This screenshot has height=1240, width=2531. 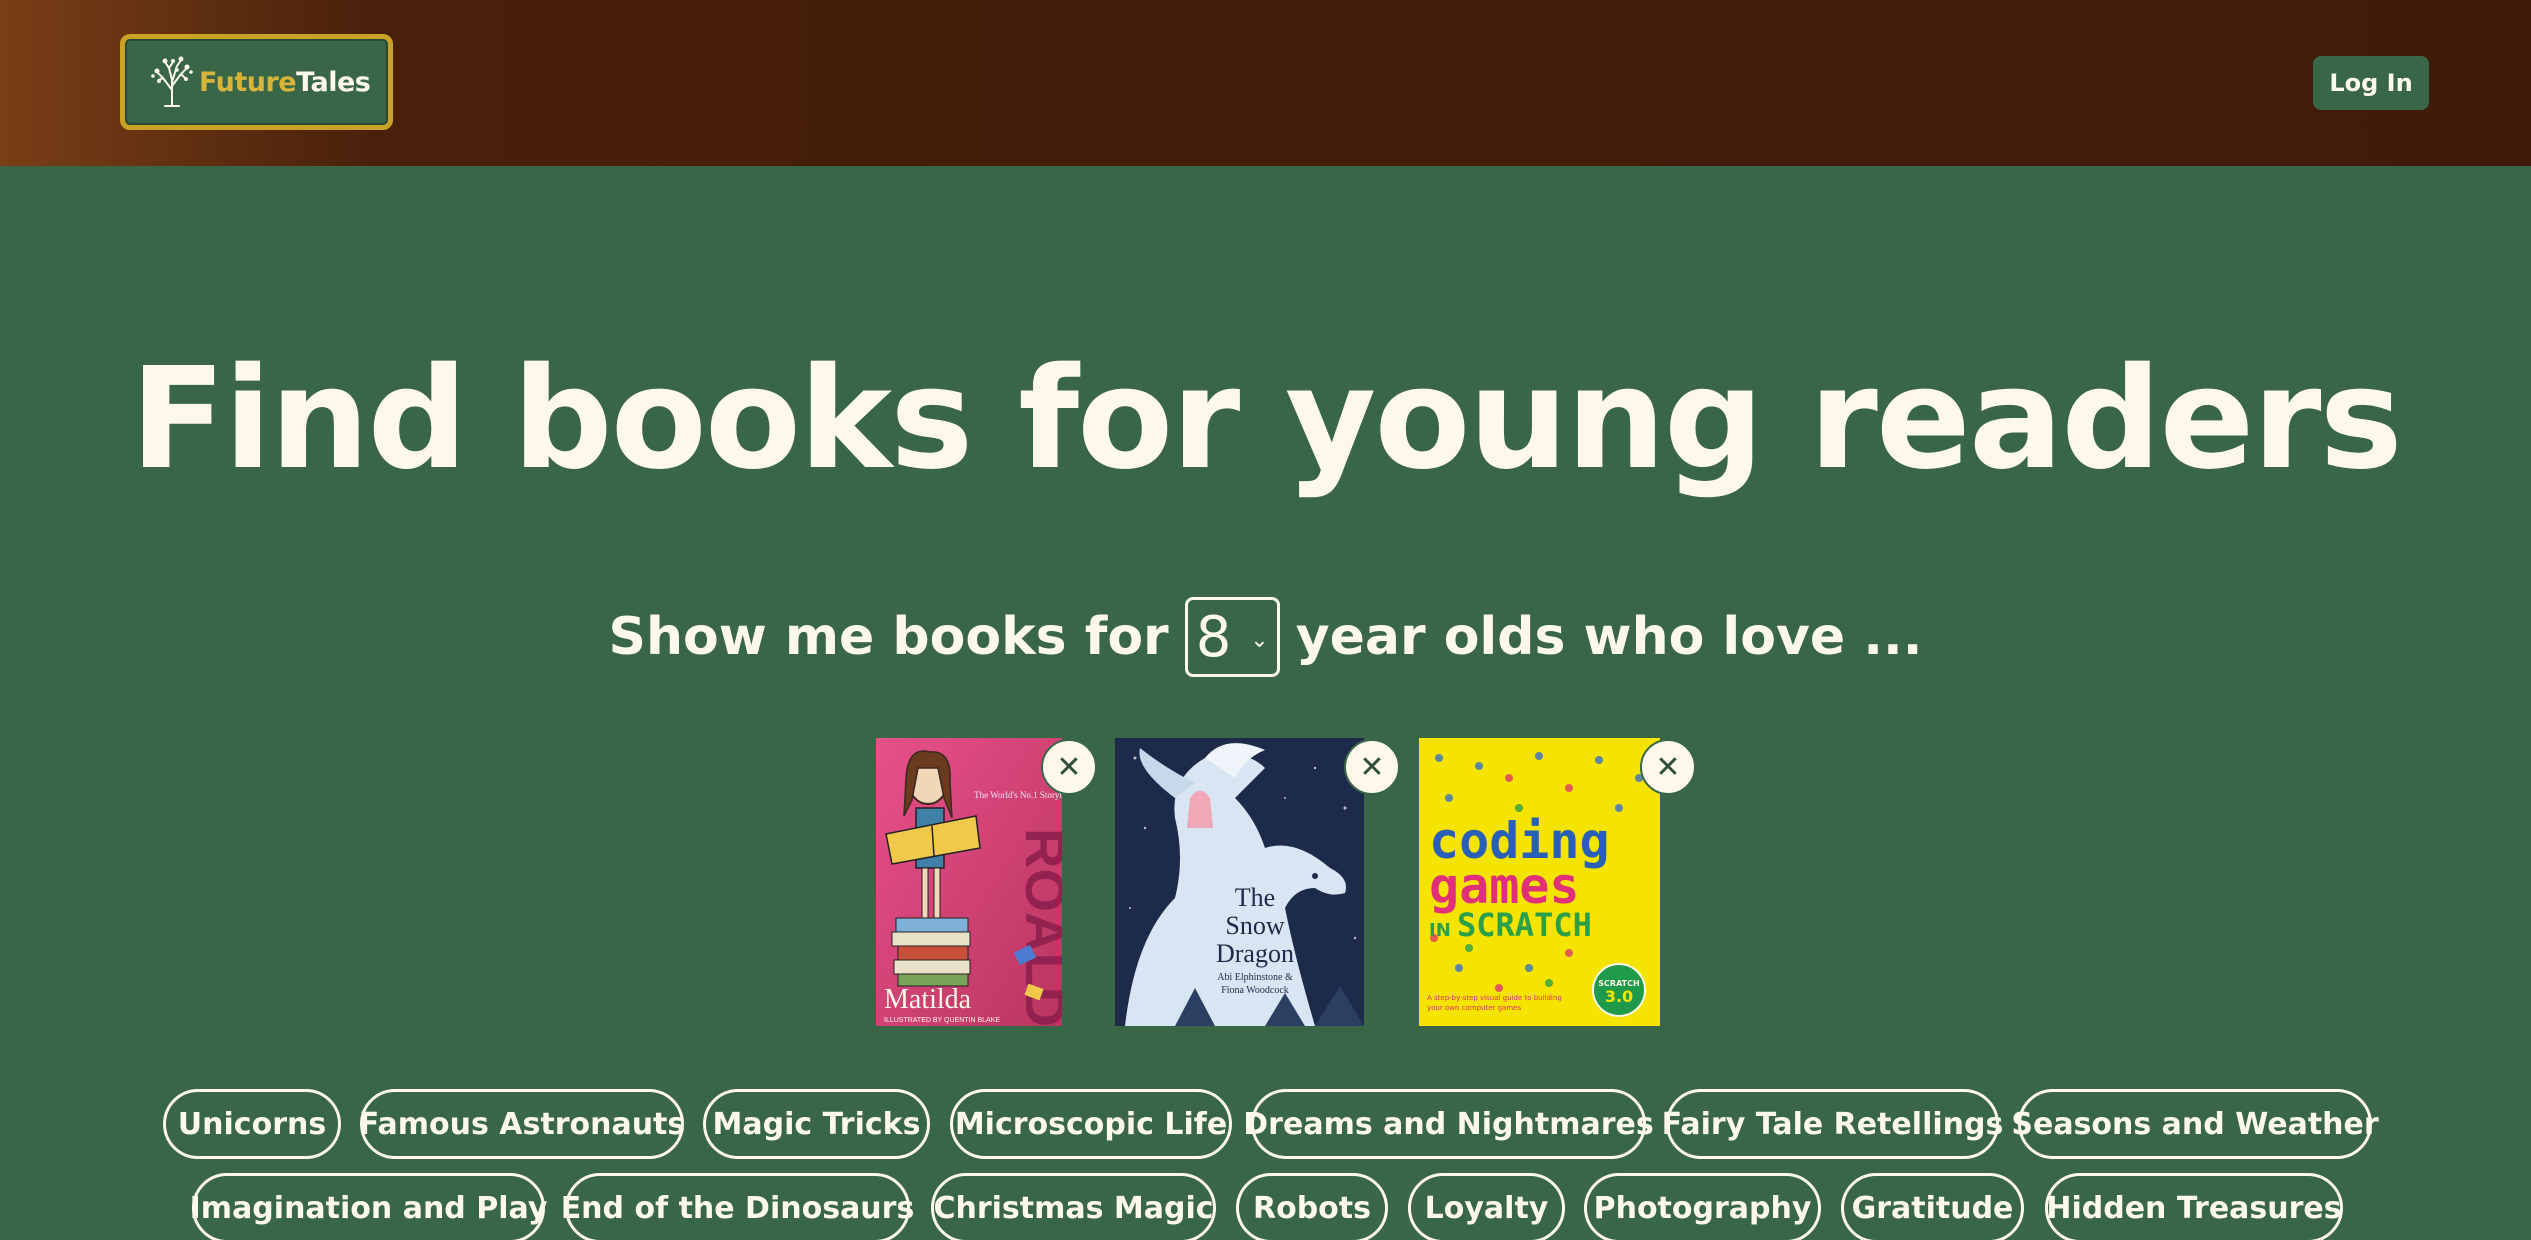 What do you see at coordinates (1524, 925) in the screenshot?
I see `coding-games-title-3b: SCRATCH` at bounding box center [1524, 925].